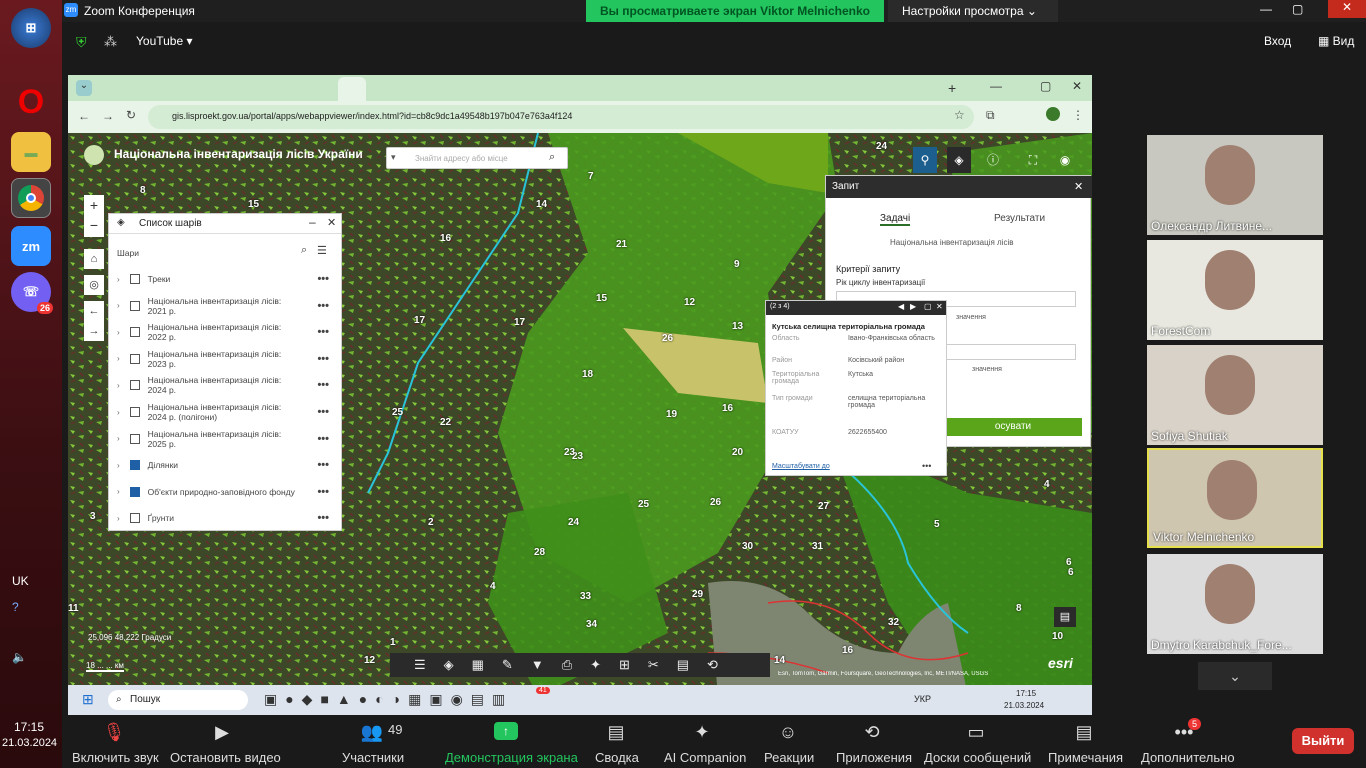 This screenshot has height=768, width=1366. What do you see at coordinates (789, 757) in the screenshot?
I see `reactions-button: Реакции` at bounding box center [789, 757].